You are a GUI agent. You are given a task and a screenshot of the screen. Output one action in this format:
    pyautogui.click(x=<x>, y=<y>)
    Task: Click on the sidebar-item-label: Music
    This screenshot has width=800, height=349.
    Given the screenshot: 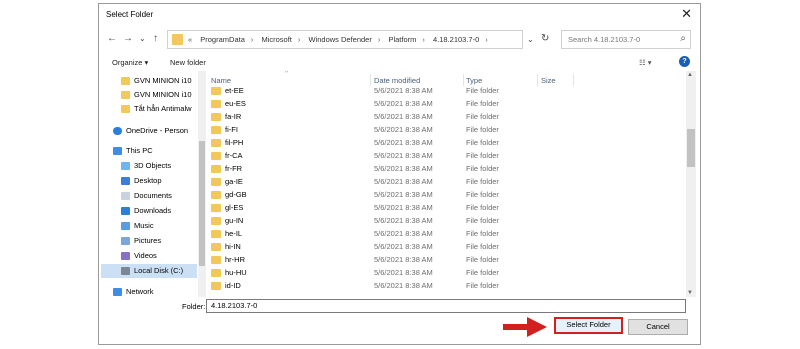 What is the action you would take?
    pyautogui.click(x=144, y=225)
    